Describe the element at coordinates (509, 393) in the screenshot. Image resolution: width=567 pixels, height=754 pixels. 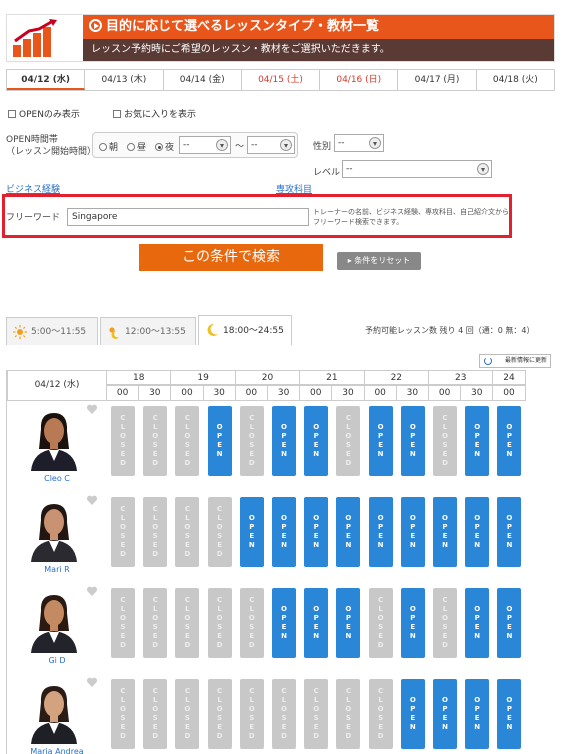
I see `minute-header: 00` at that location.